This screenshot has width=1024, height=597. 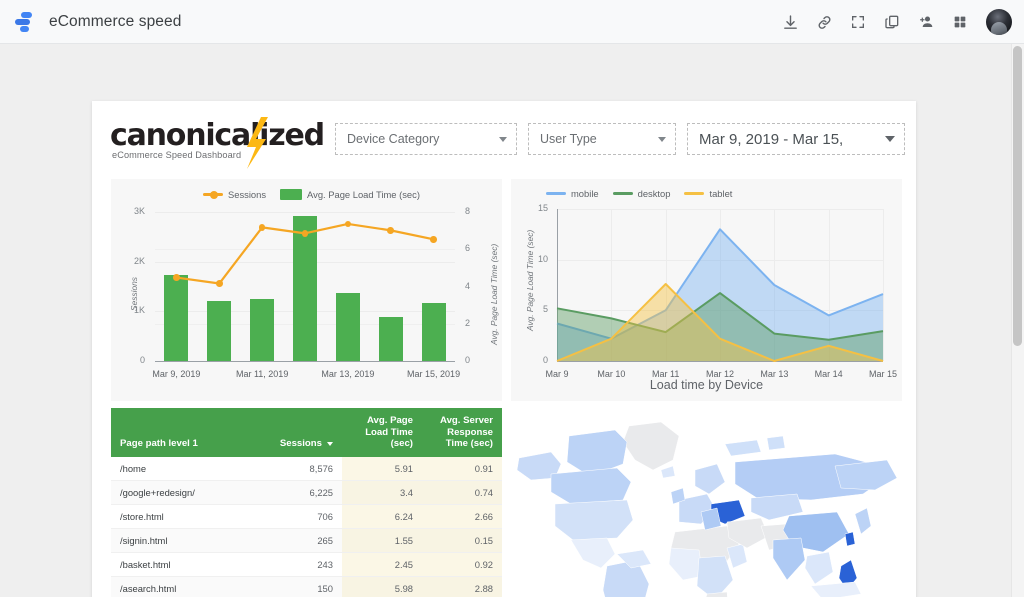 What do you see at coordinates (382, 517) in the screenshot?
I see `cell-avg-page-load-time: 6.24` at bounding box center [382, 517].